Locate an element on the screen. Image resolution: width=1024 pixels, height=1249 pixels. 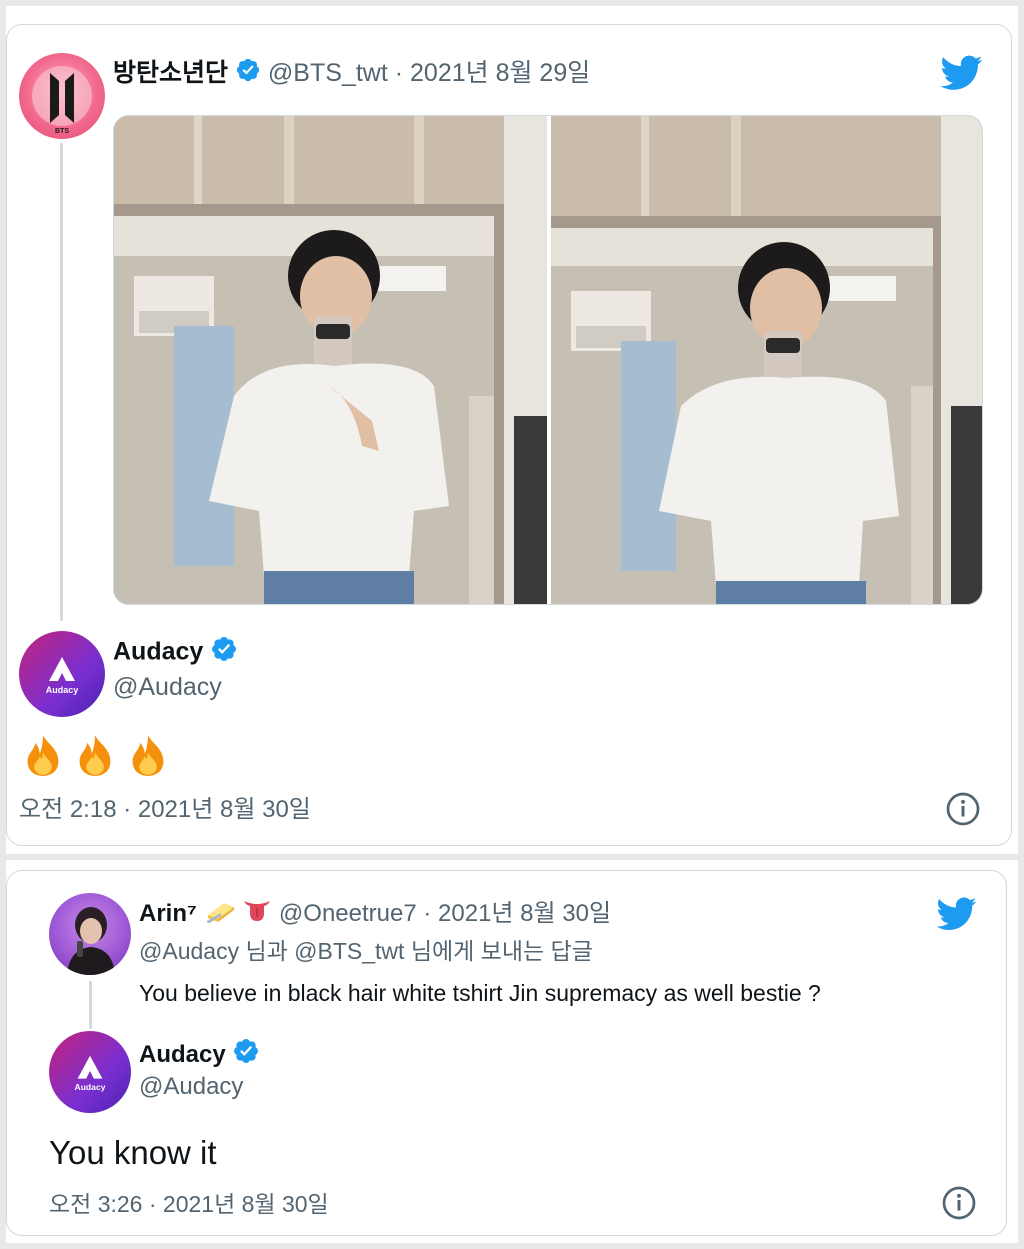
tweet-timestamp: 오전 2:18 · 2021년 8월 30일 is located at coordinates (165, 810).